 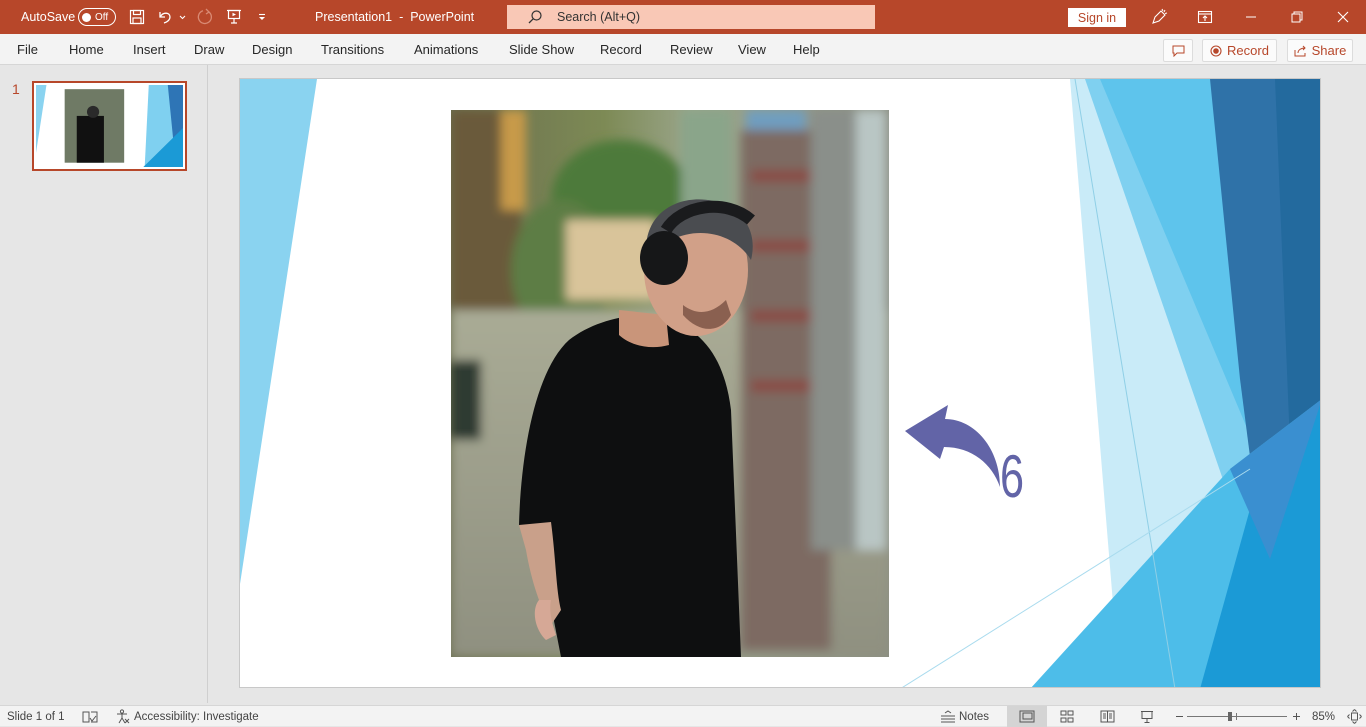 What do you see at coordinates (352, 49) in the screenshot?
I see `tab-transitions: Transitions` at bounding box center [352, 49].